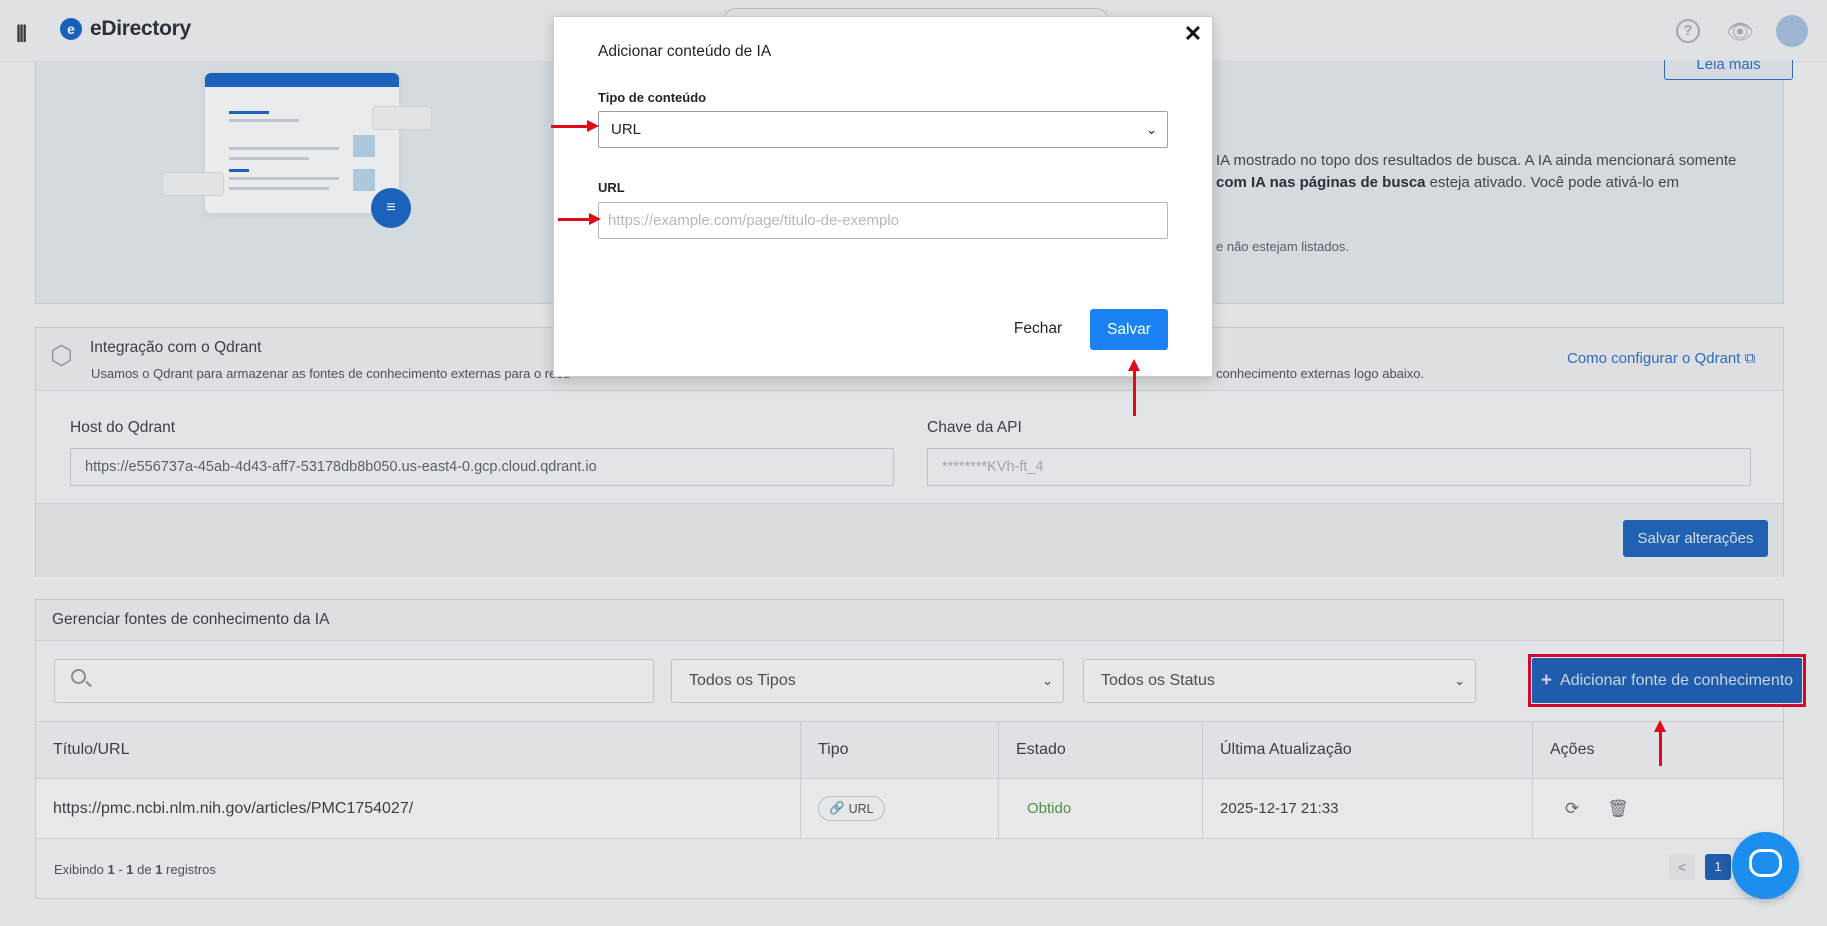  I want to click on content-type-label: Tipo de conteúdo, so click(652, 97).